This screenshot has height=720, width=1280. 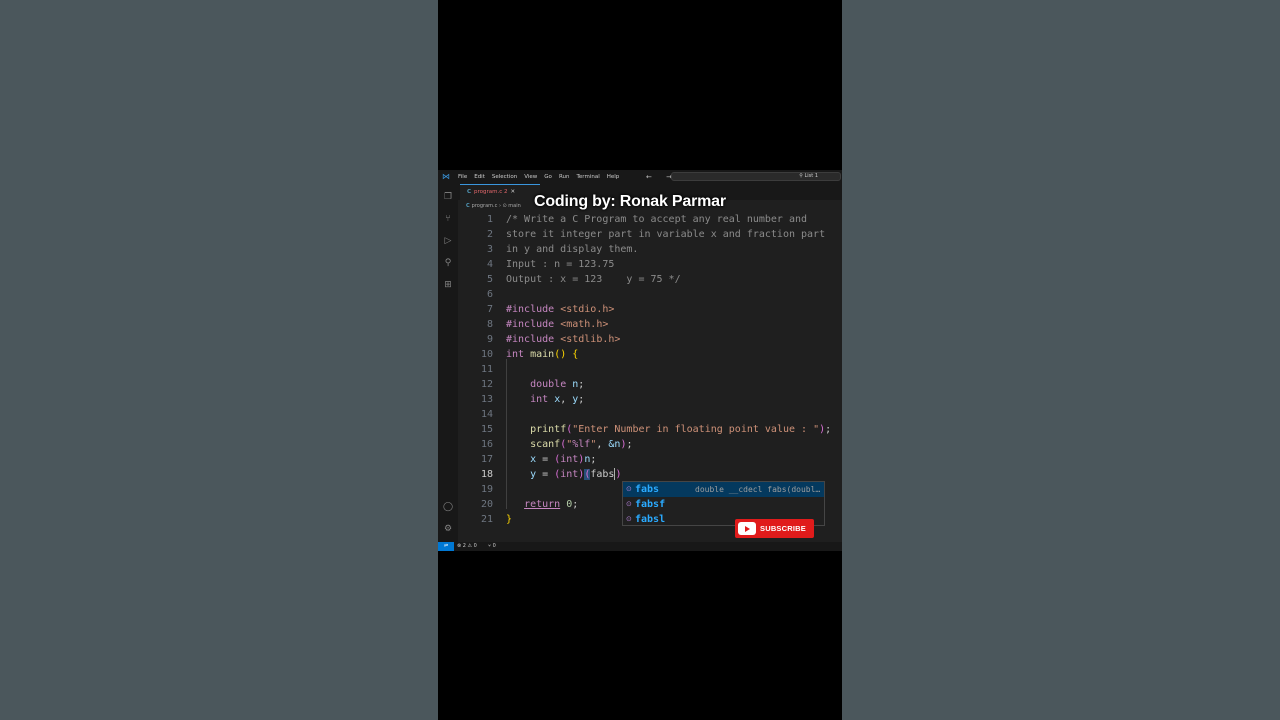 What do you see at coordinates (492, 546) in the screenshot?
I see `ports-status: ⑂ 0` at bounding box center [492, 546].